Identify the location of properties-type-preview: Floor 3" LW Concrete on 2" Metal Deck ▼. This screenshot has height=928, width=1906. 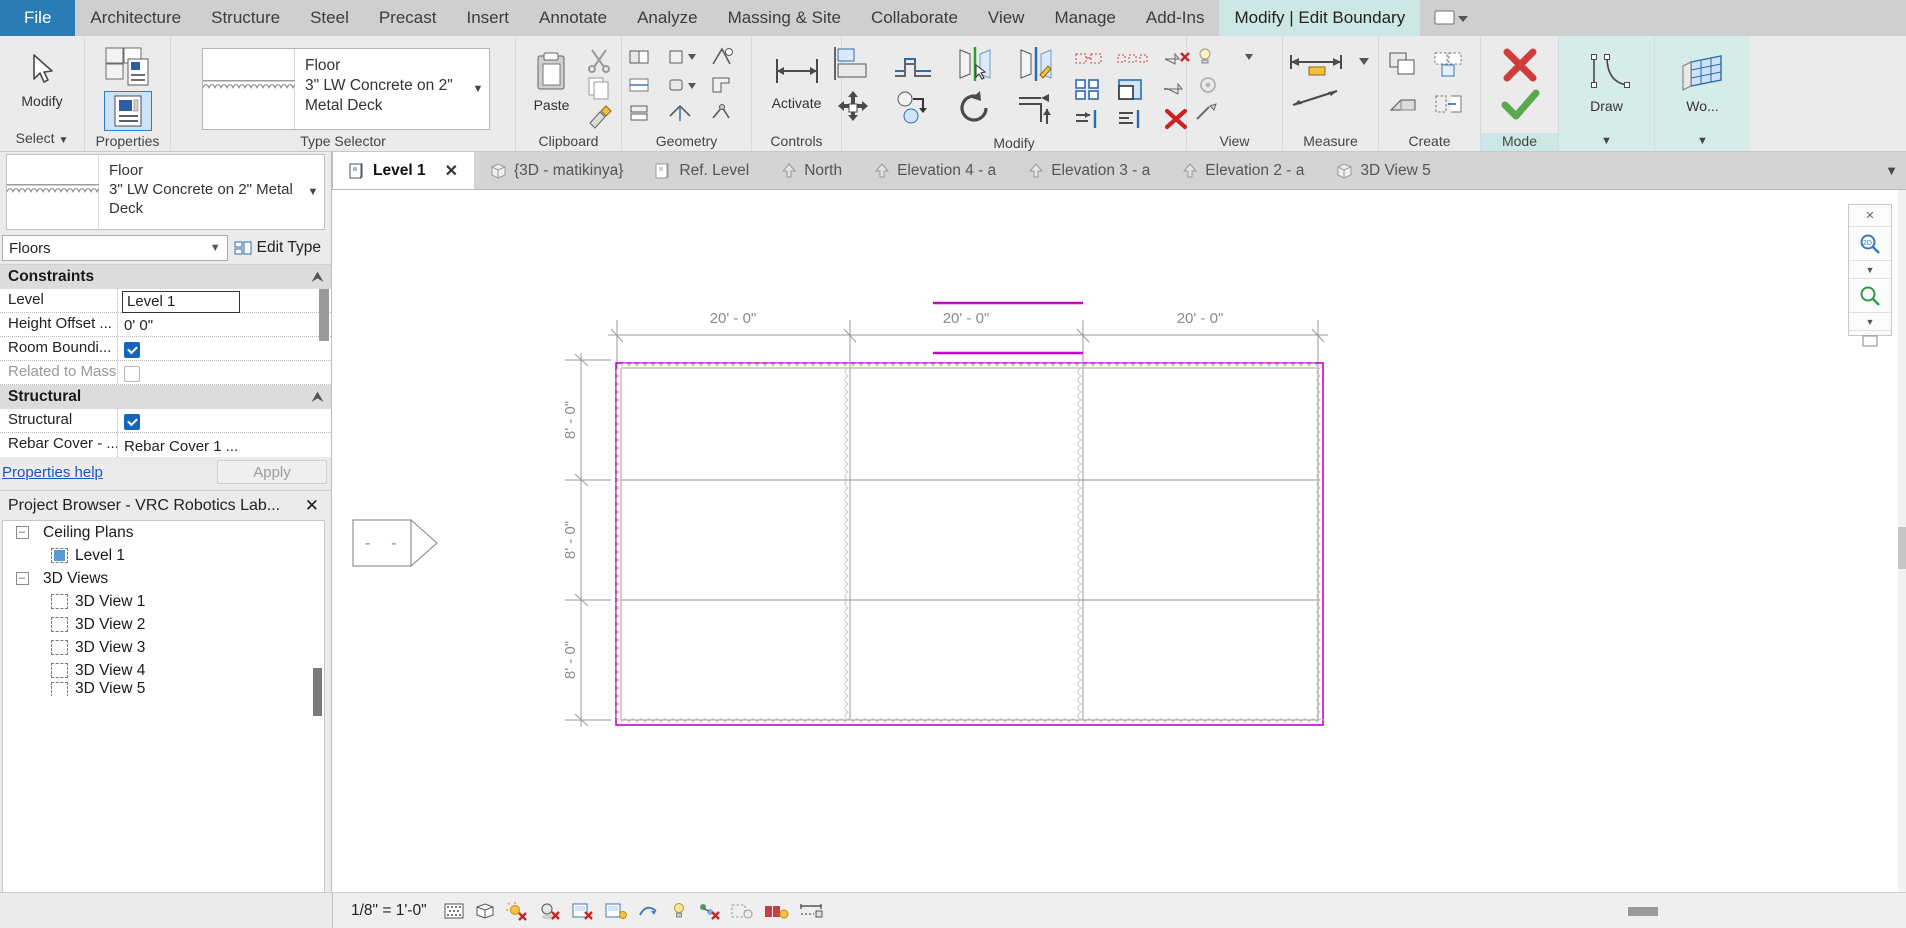
(165, 192).